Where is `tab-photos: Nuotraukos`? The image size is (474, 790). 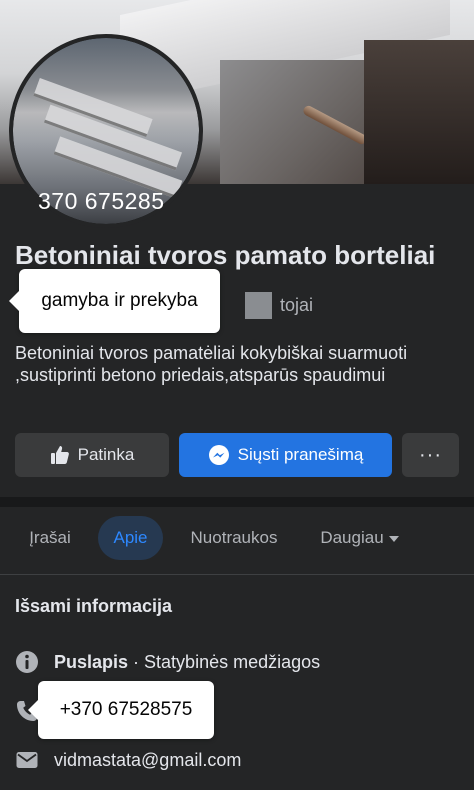 tab-photos: Nuotraukos is located at coordinates (234, 538).